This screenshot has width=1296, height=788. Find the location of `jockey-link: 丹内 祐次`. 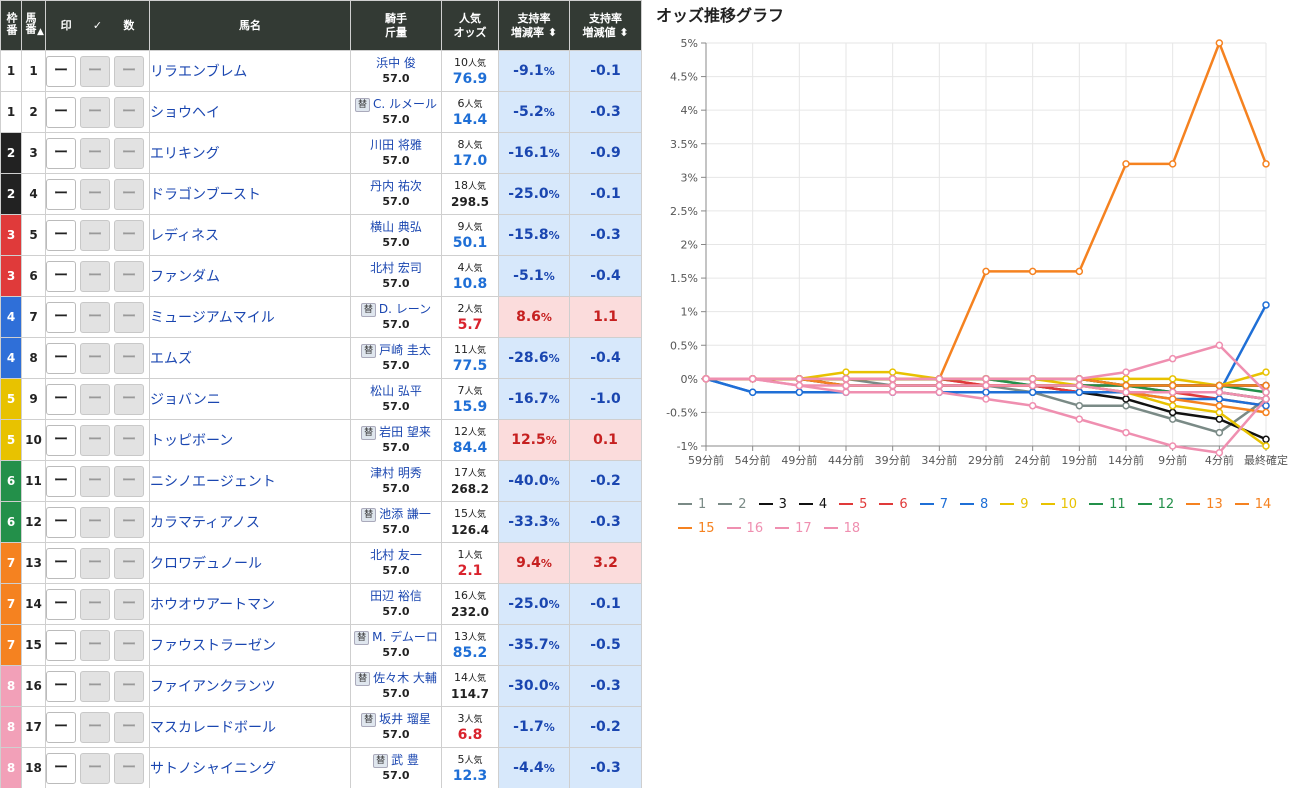

jockey-link: 丹内 祐次 is located at coordinates (396, 186).